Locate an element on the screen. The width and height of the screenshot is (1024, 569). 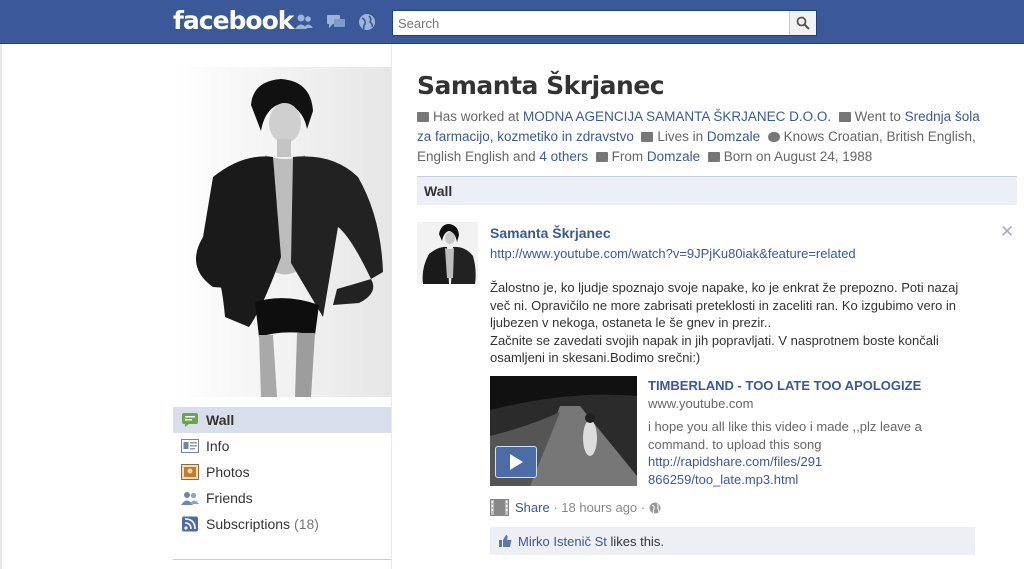
wall-icon is located at coordinates (190, 420).